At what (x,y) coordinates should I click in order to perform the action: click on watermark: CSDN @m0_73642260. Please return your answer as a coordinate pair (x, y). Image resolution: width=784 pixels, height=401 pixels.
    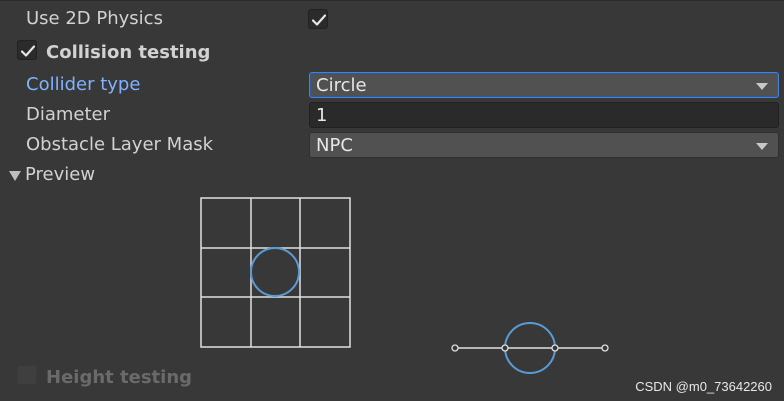
    Looking at the image, I should click on (703, 386).